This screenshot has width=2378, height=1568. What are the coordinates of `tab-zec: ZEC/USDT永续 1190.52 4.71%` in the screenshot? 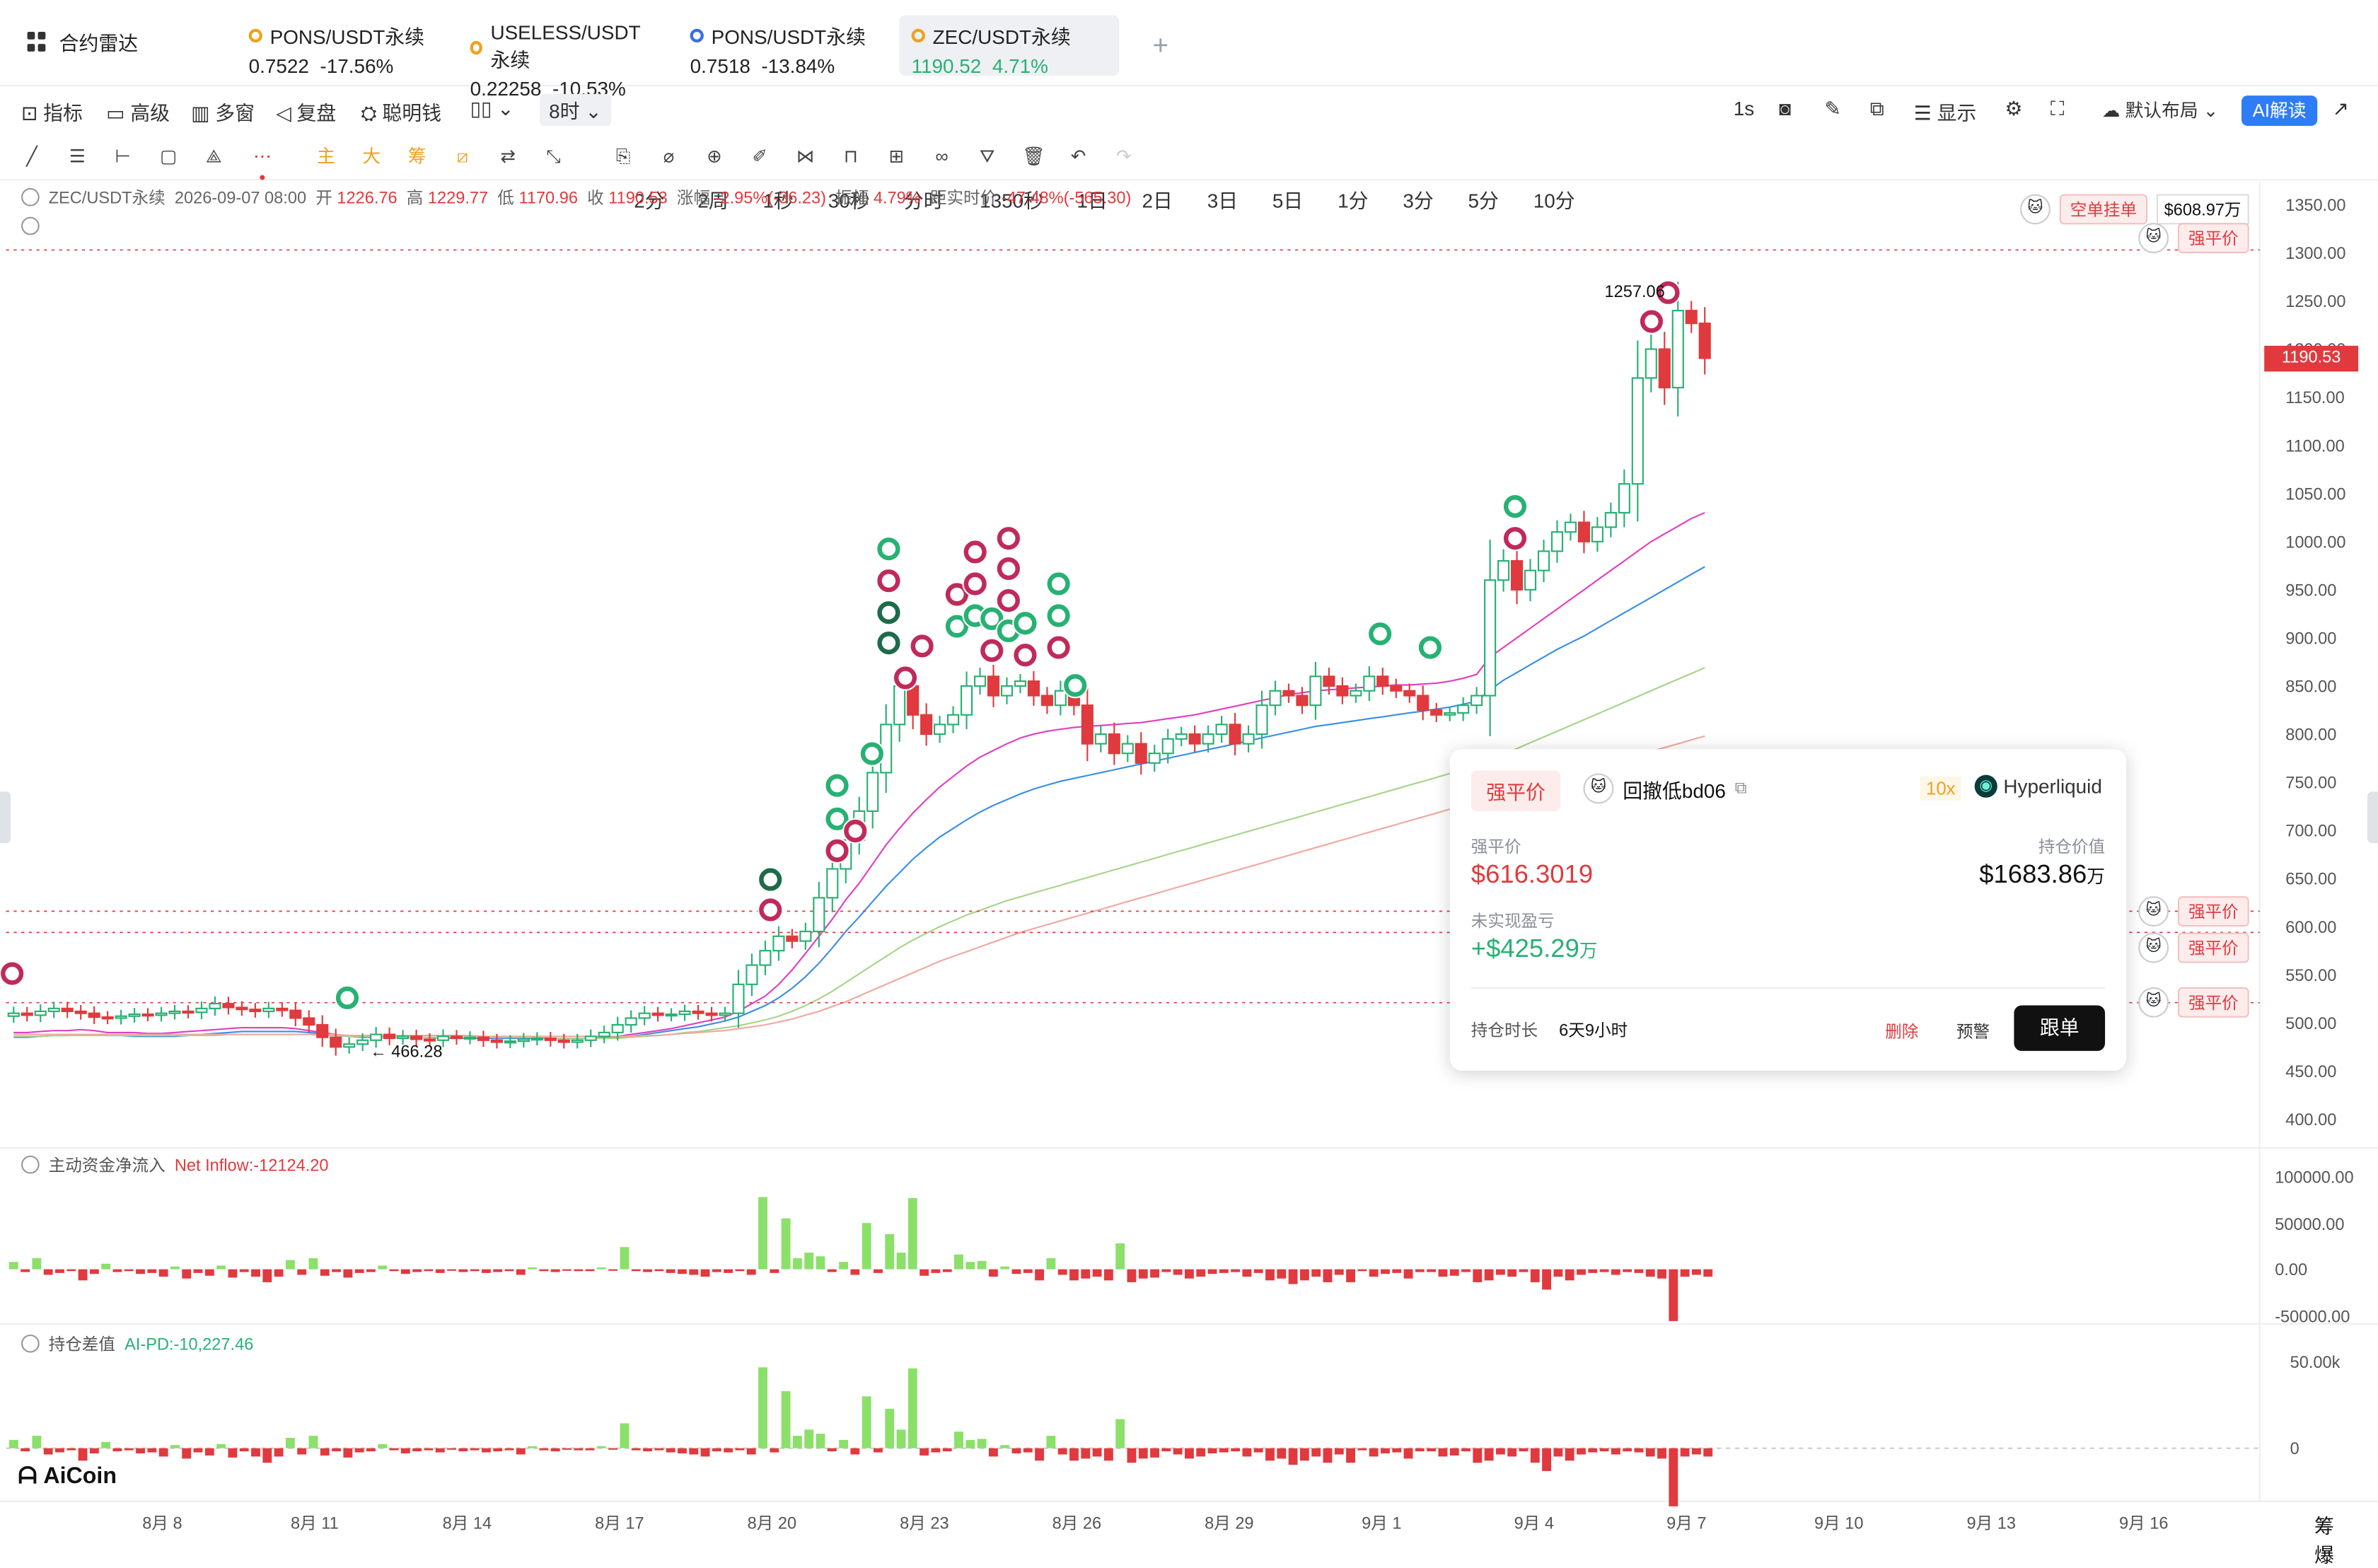 It's located at (1009, 46).